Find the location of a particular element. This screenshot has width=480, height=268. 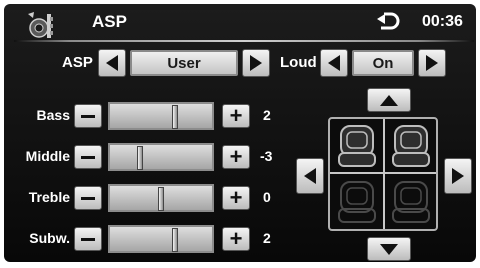

pad-vertical-divider is located at coordinates (384, 174).